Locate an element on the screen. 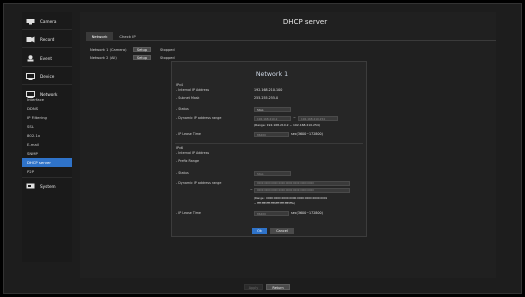 The height and width of the screenshot is (297, 525). menu-label: System is located at coordinates (48, 186).